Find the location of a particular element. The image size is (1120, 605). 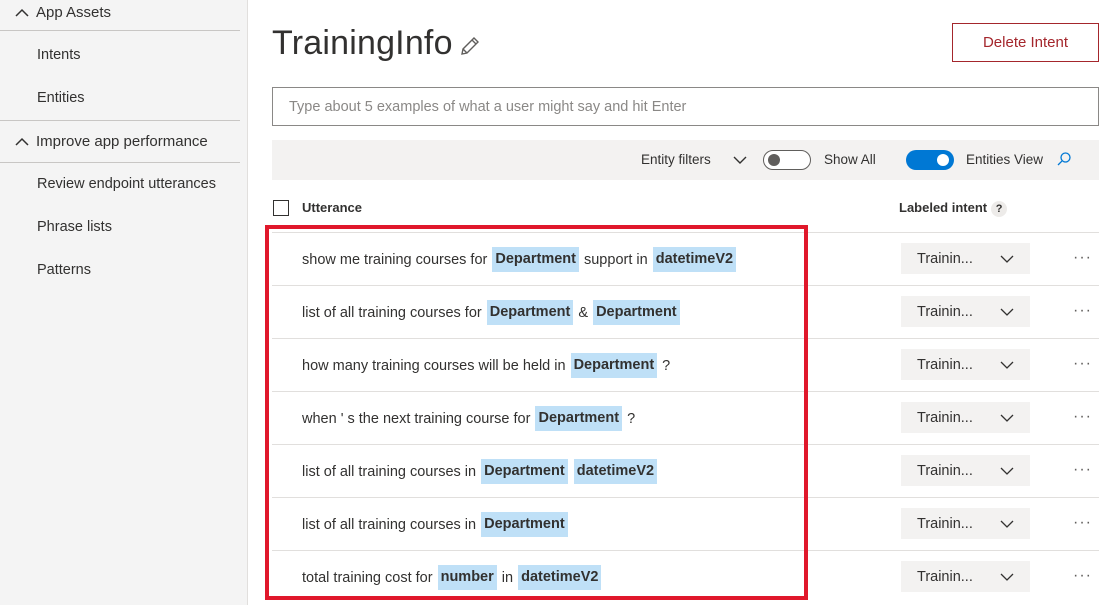

filter-bar: Entity filters Show All Entities View is located at coordinates (685, 160).